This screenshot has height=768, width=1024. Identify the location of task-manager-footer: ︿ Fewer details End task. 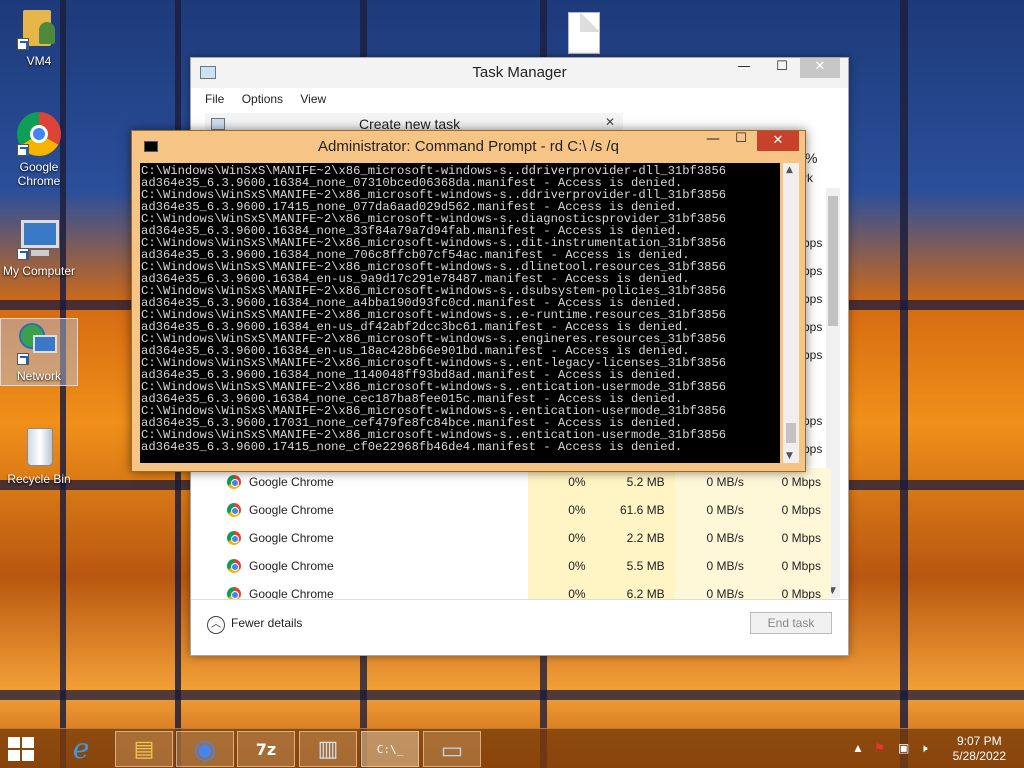
(519, 627).